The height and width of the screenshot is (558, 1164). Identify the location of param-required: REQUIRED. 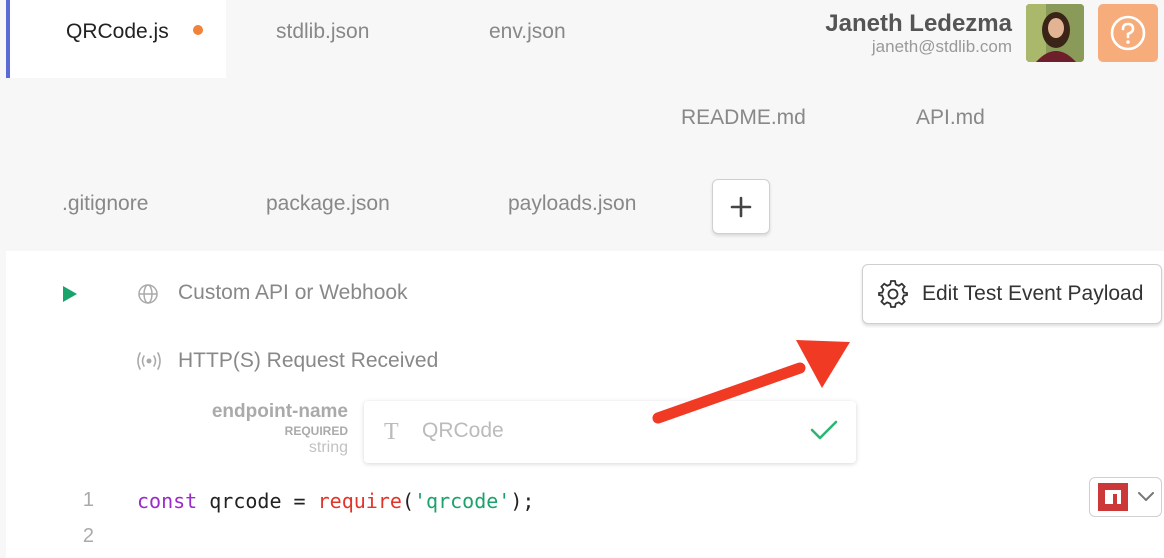
(316, 431).